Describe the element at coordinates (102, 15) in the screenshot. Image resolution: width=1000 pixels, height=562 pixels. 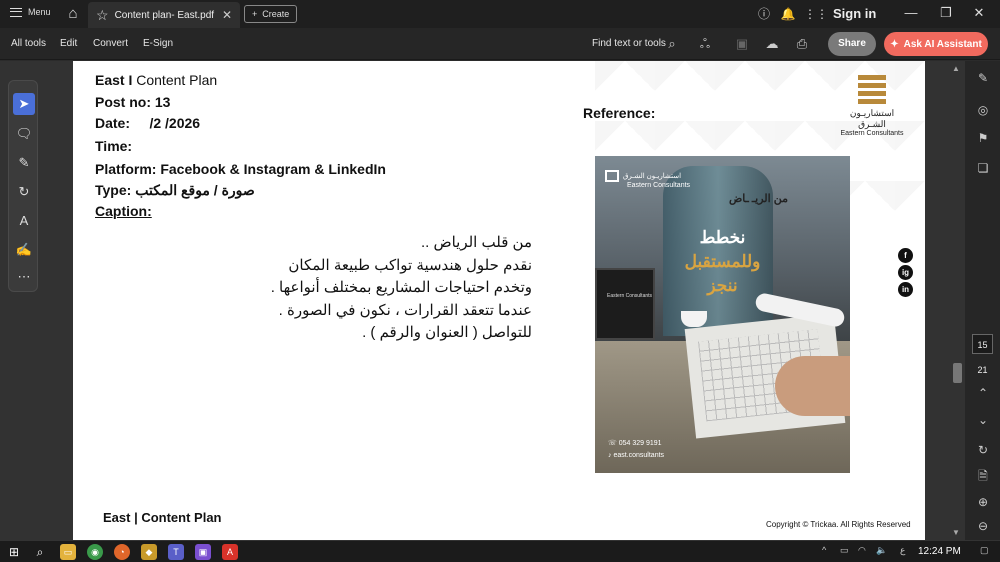
I see `star-icon: ☆` at that location.